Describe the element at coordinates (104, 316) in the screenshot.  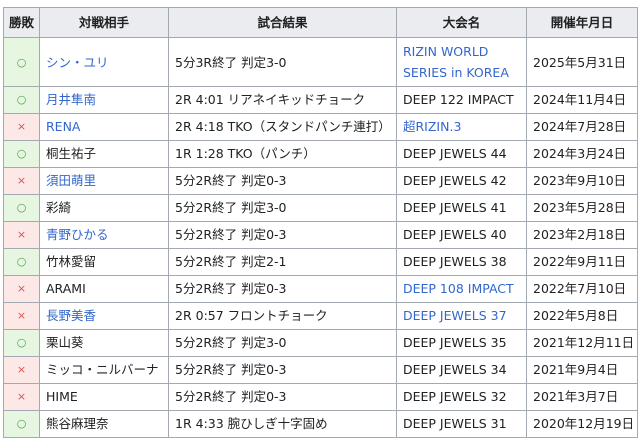
I see `opponent-cell: 長野美香` at that location.